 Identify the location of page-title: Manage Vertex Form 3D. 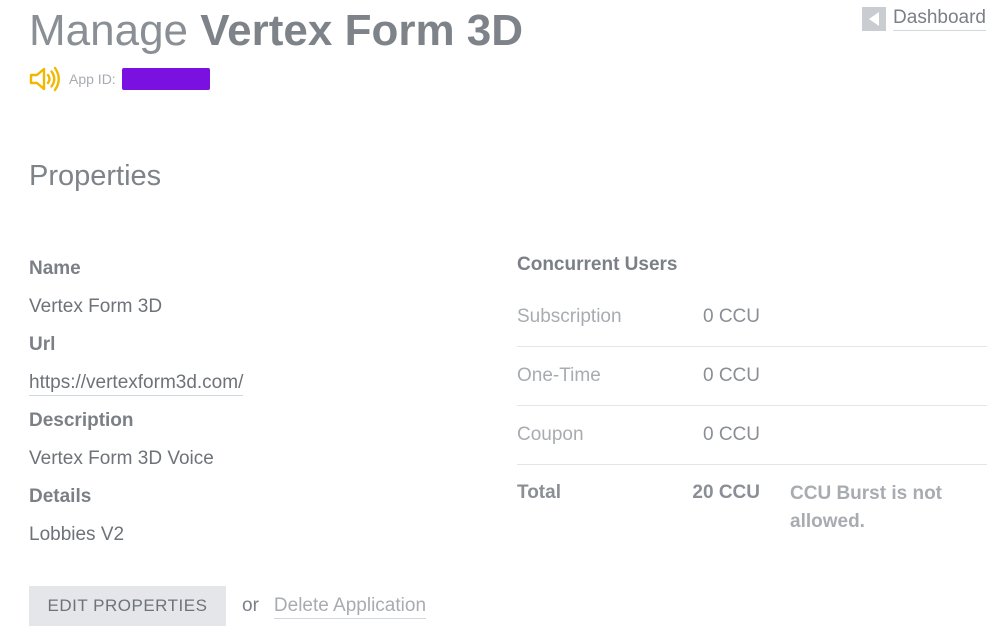
(276, 31).